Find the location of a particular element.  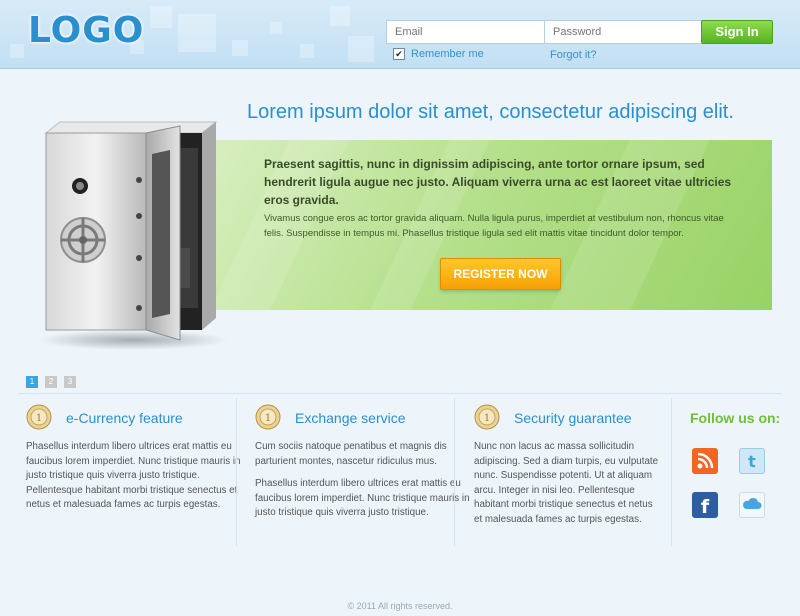

header: LOGO Sign In ✔ Remember me Forgot it? is located at coordinates (400, 34).